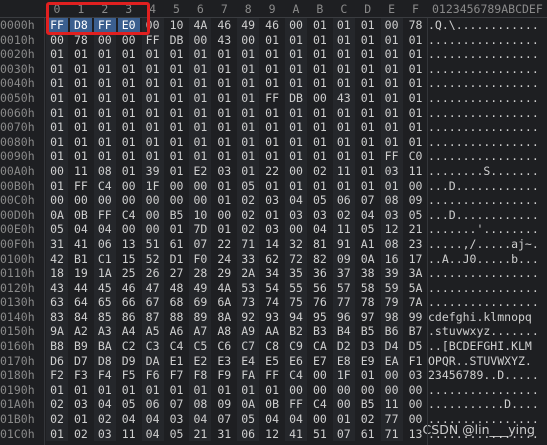  Describe the element at coordinates (104, 375) in the screenshot. I see `hex-byte: F4` at that location.